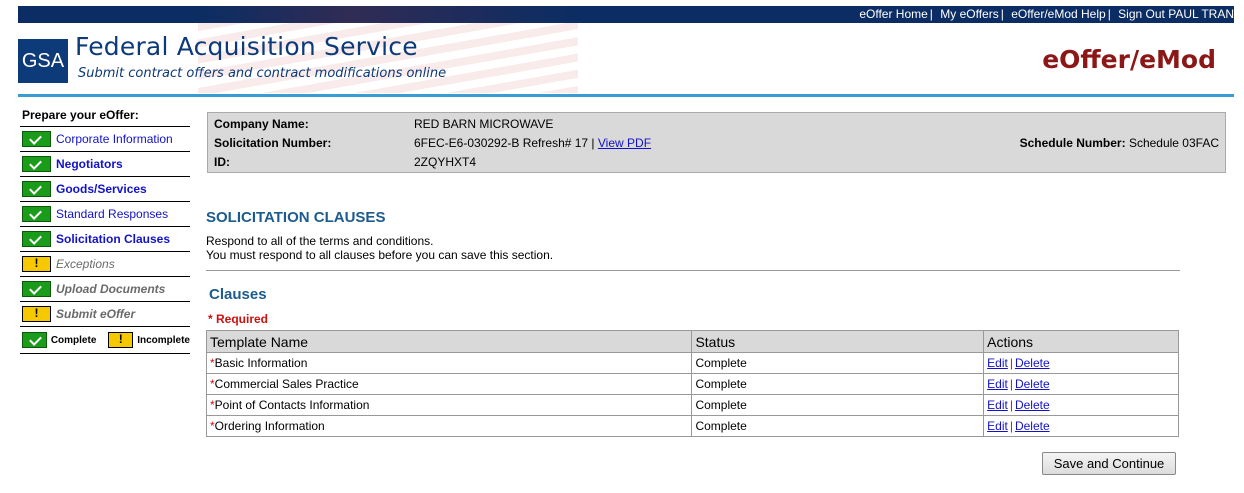  I want to click on legend-complete-label: Complete, so click(73, 340).